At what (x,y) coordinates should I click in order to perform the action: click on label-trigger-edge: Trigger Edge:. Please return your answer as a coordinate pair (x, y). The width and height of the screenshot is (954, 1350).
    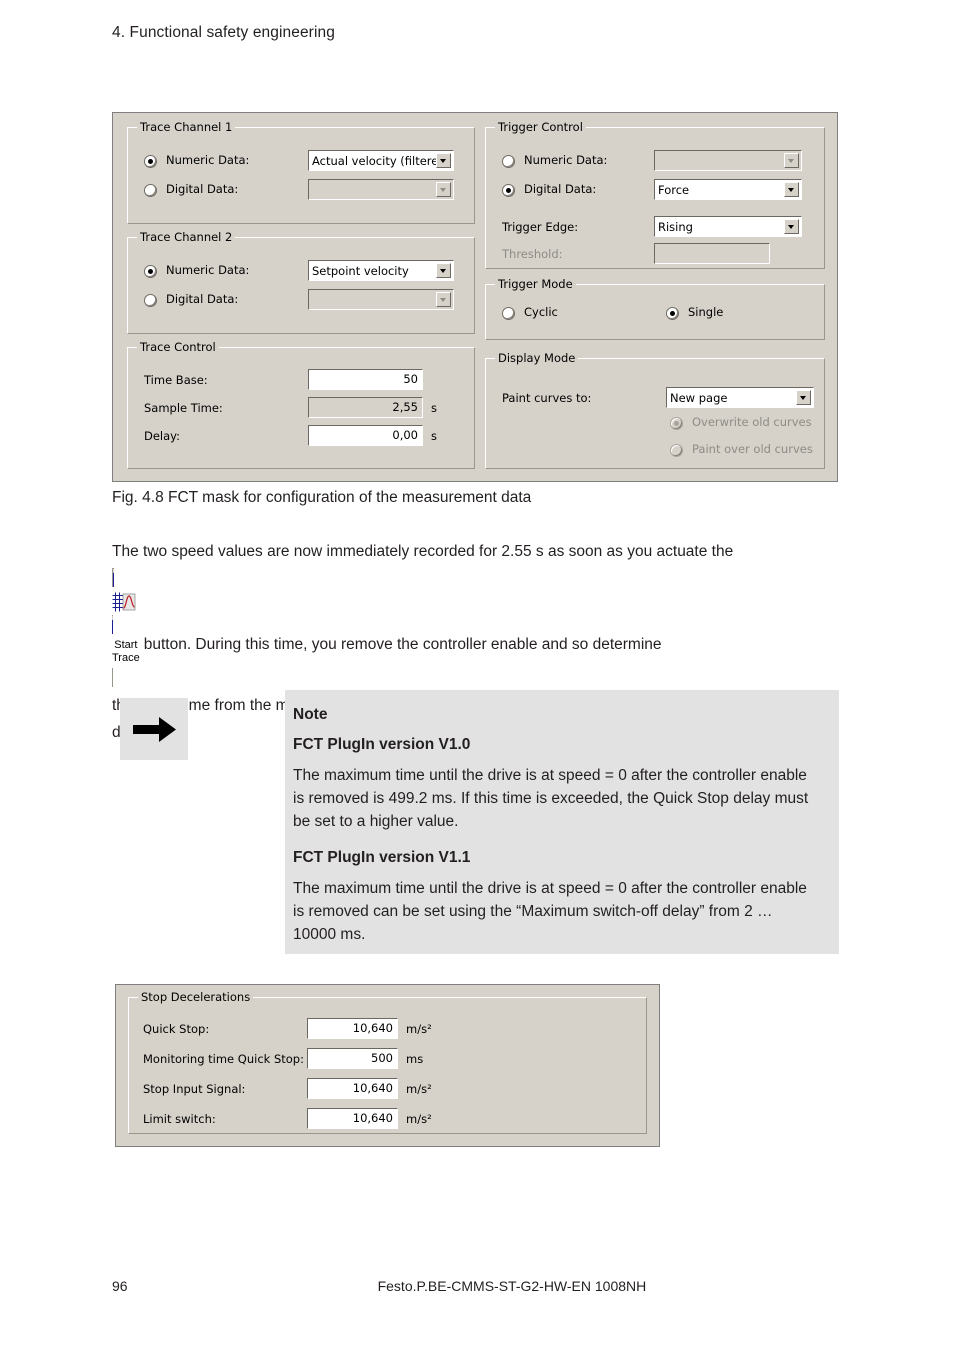
    Looking at the image, I should click on (540, 227).